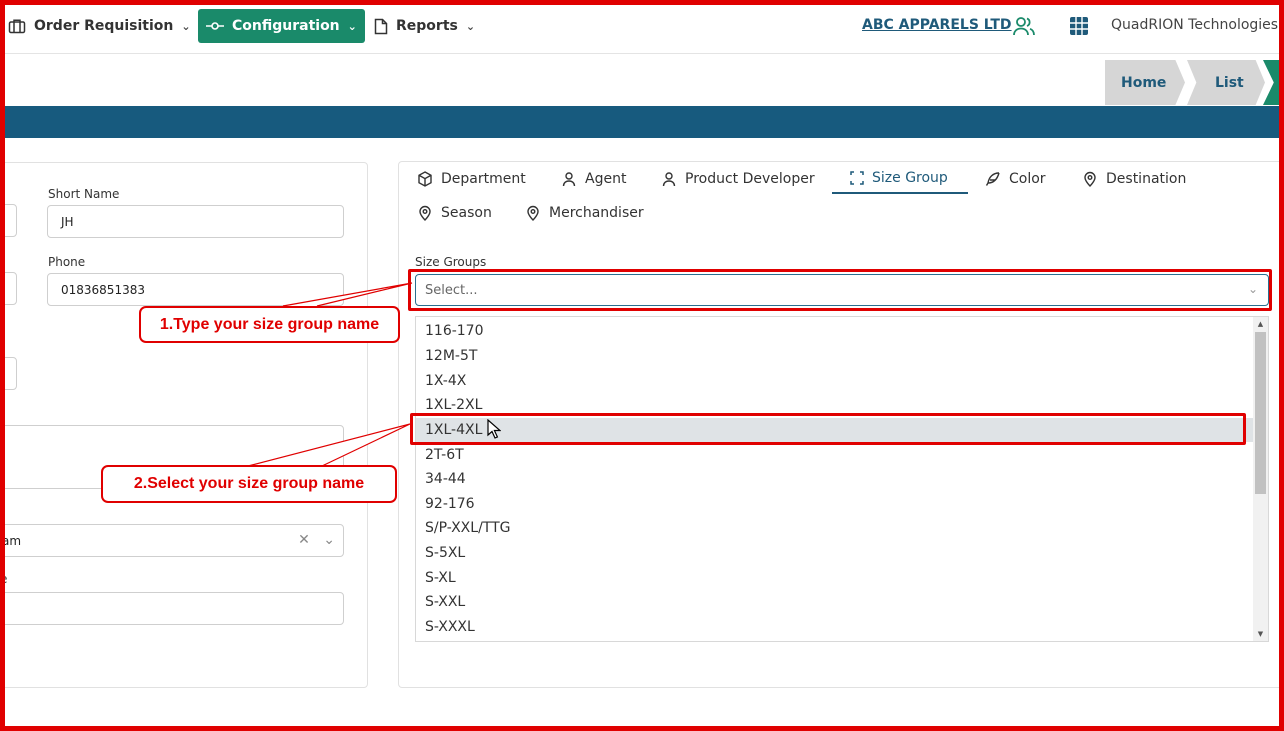 The height and width of the screenshot is (731, 1284). What do you see at coordinates (8, 220) in the screenshot?
I see `name-field` at bounding box center [8, 220].